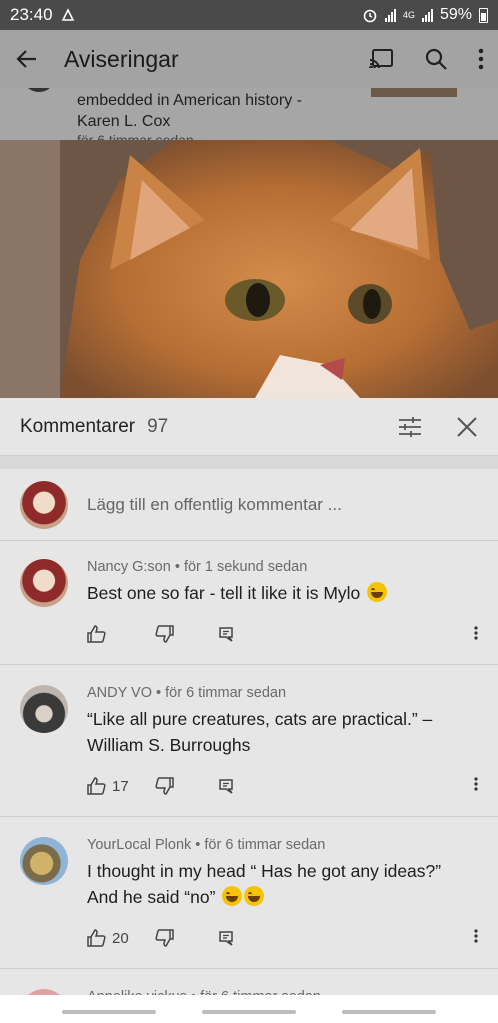  Describe the element at coordinates (189, 100) in the screenshot. I see `notification-text-line: embedded in American history -` at that location.